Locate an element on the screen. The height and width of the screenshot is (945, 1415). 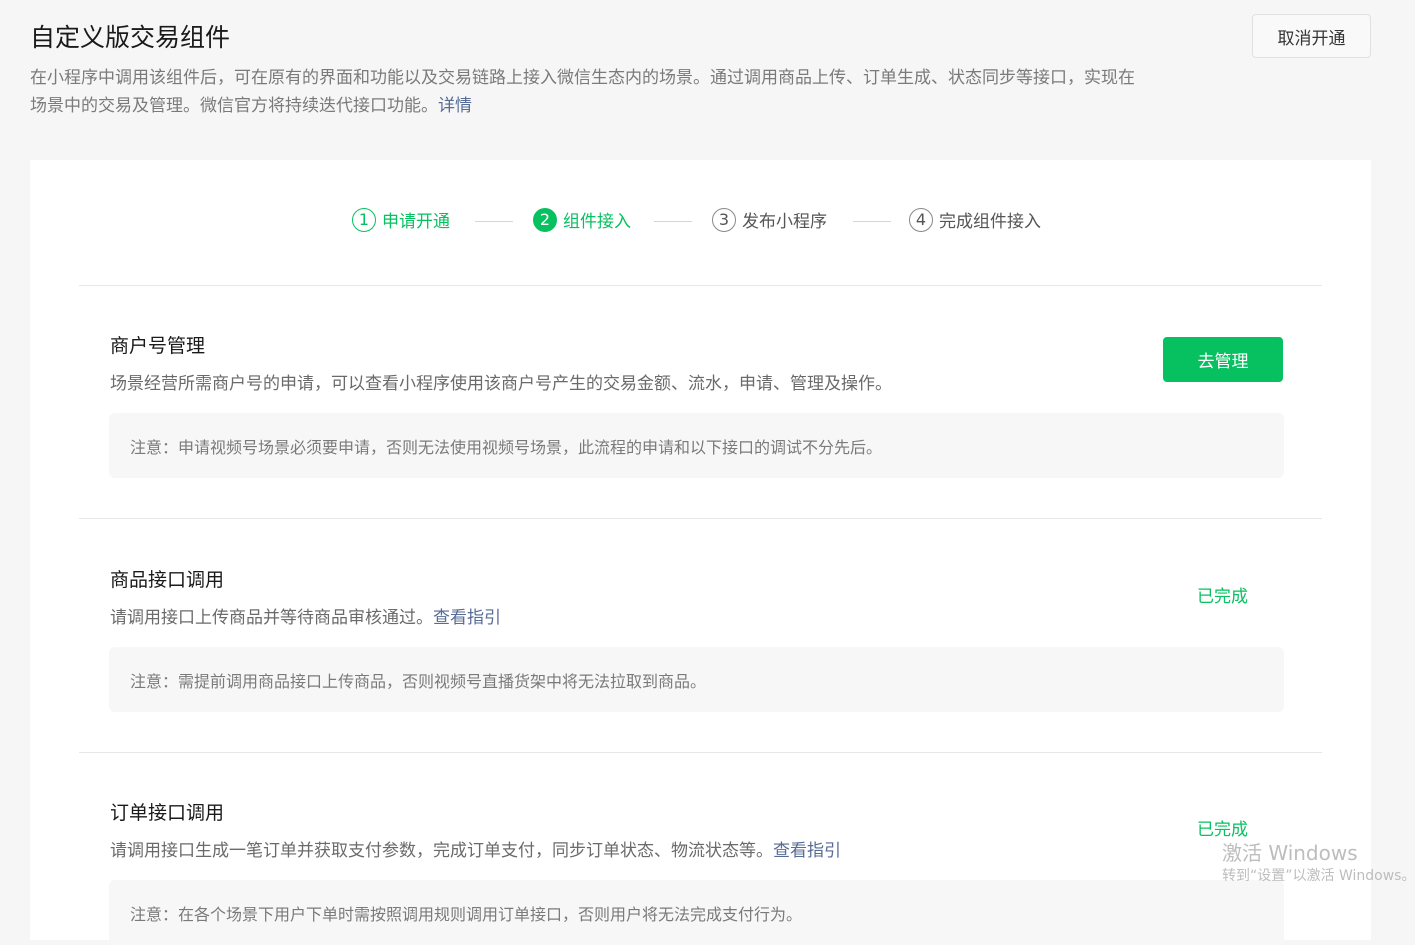
step-label: 完成组件接入 is located at coordinates (990, 222).